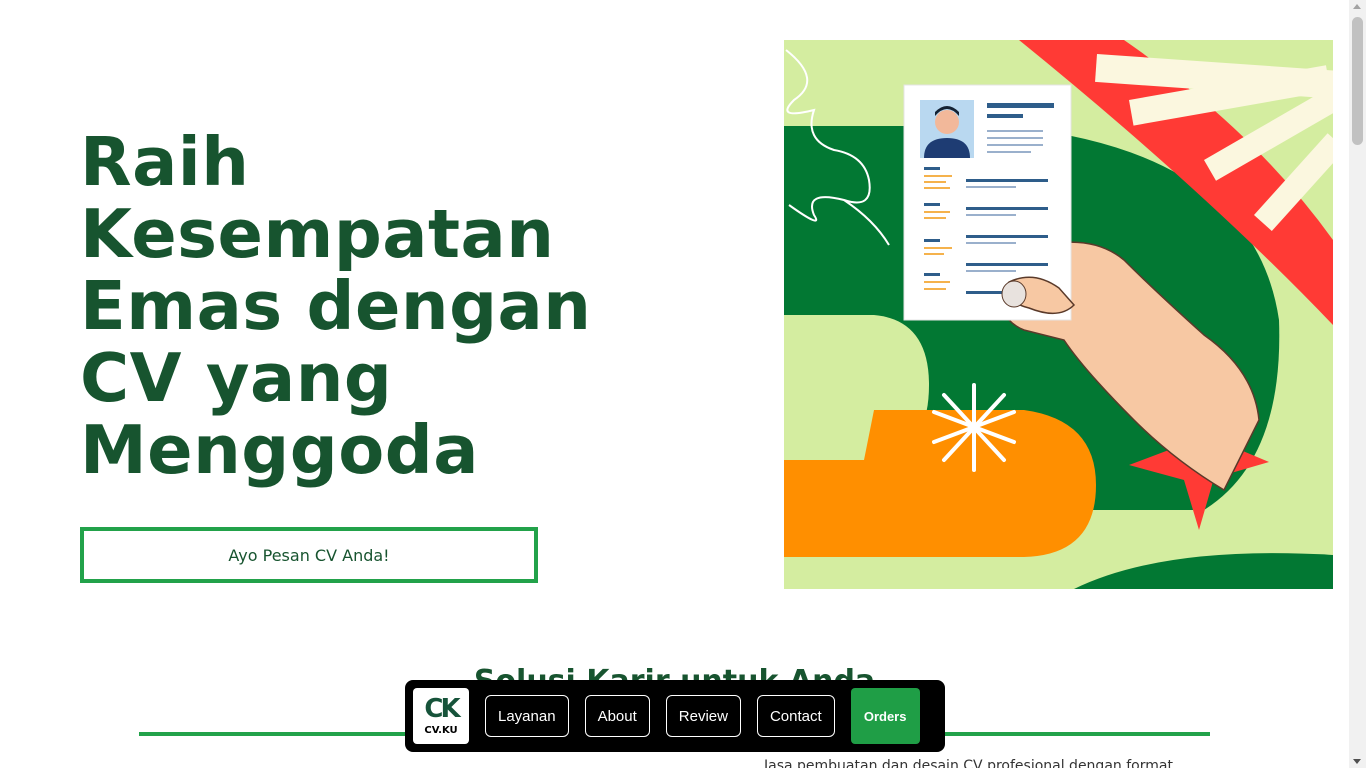 Image resolution: width=1366 pixels, height=768 pixels. I want to click on cvku-logo: CK CV.KU, so click(441, 716).